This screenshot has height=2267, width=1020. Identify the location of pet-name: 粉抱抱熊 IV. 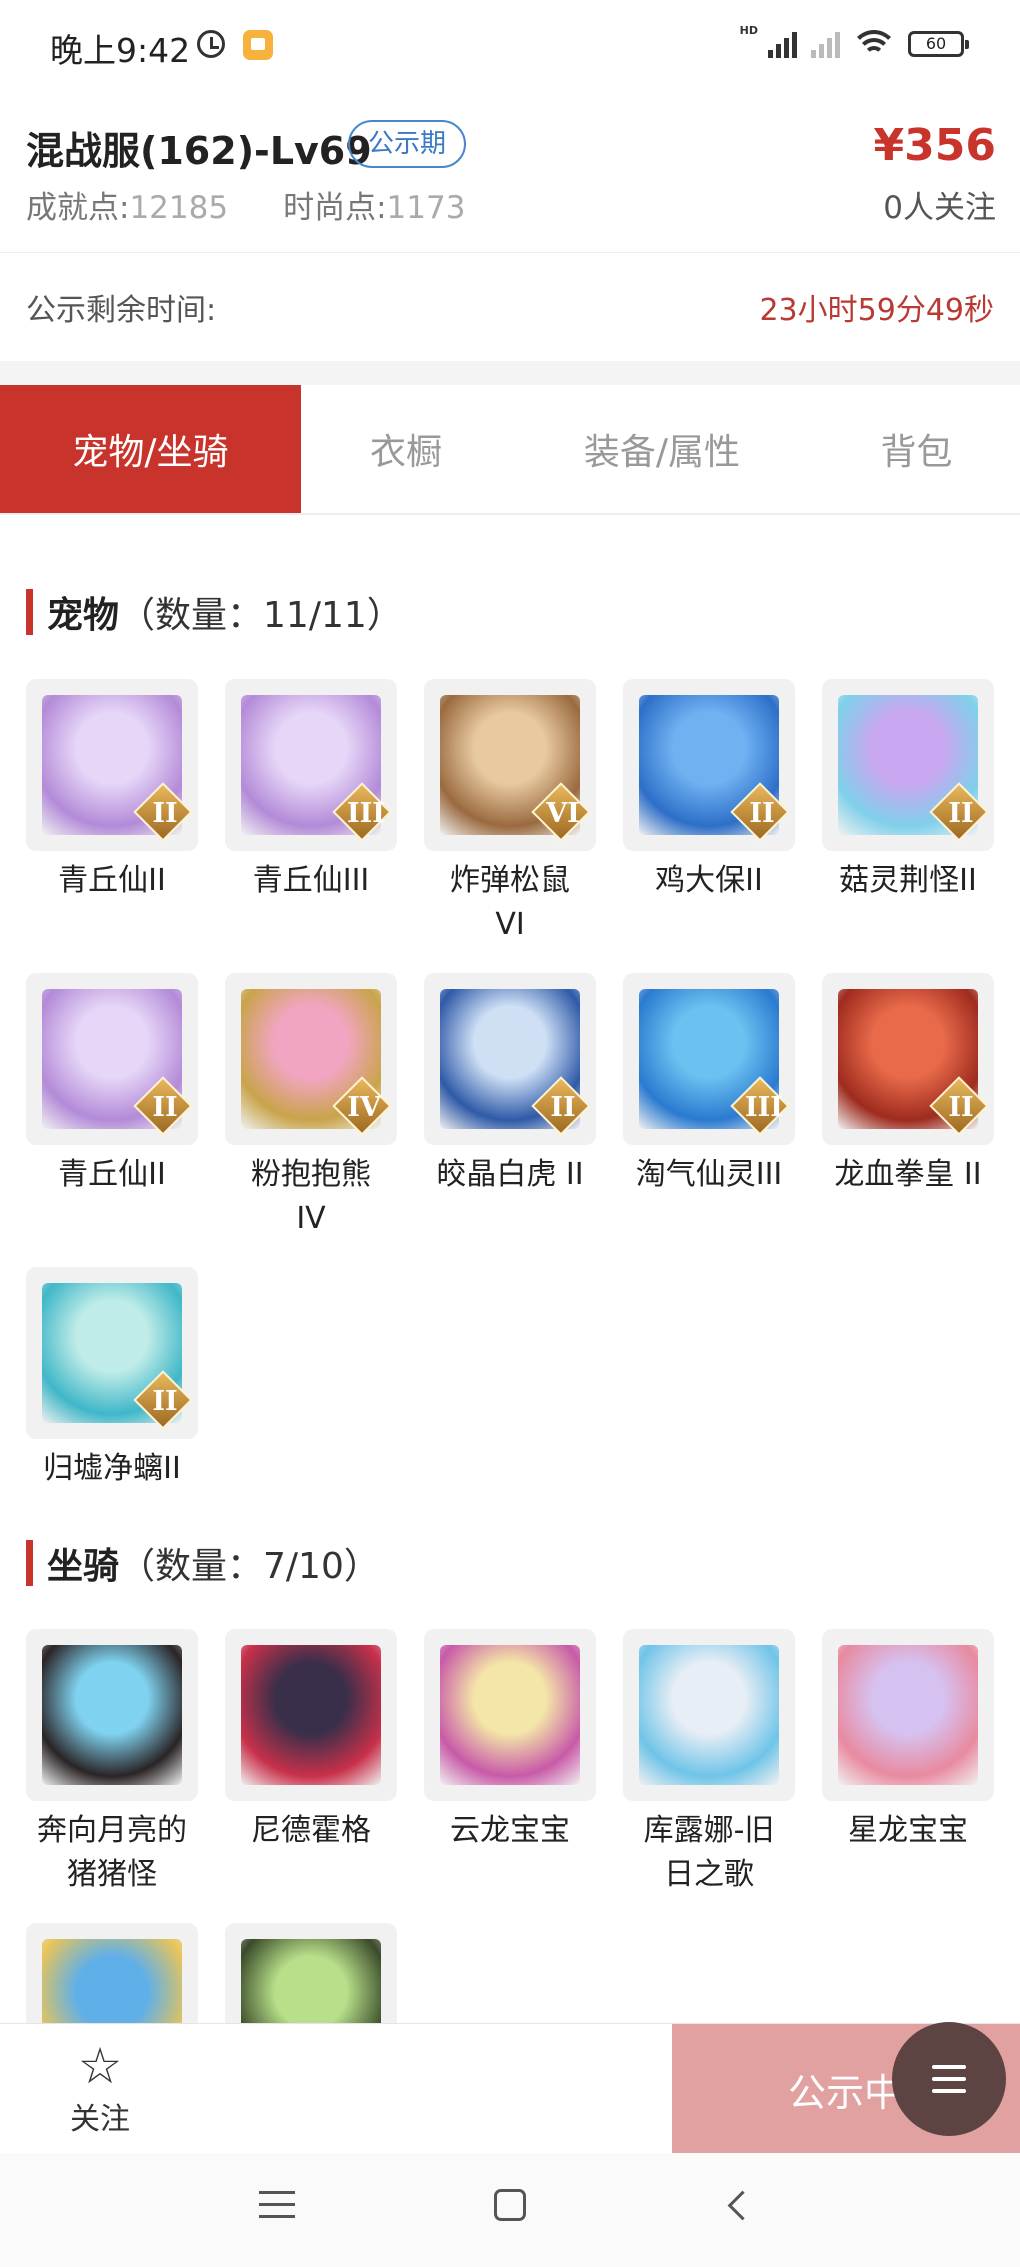
(311, 1196).